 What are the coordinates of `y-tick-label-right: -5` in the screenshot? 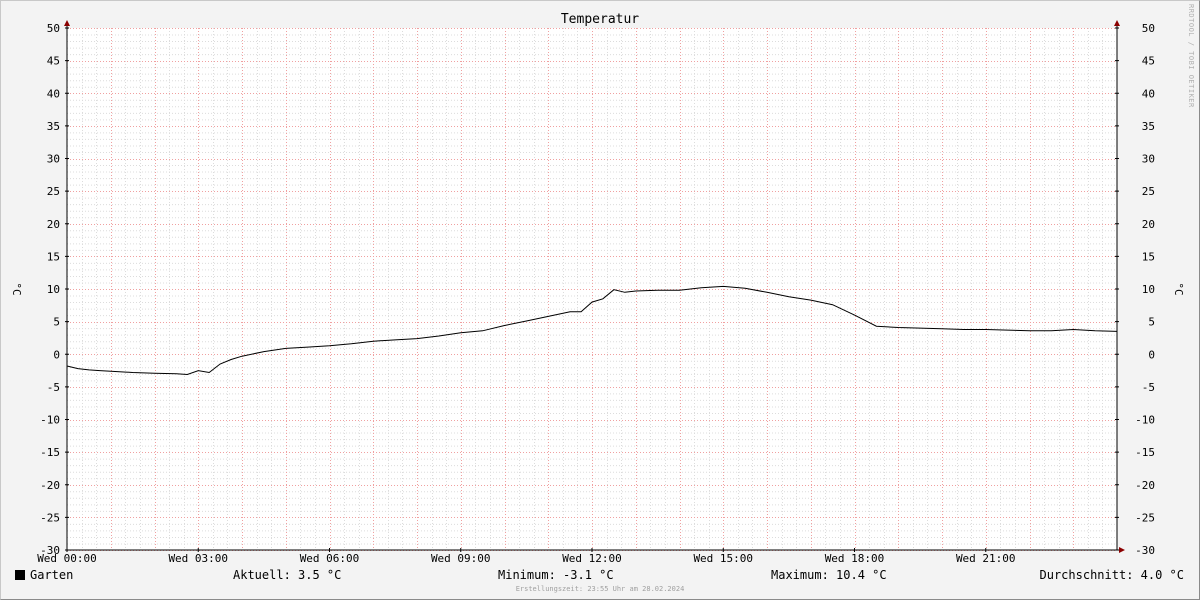 It's located at (1148, 387).